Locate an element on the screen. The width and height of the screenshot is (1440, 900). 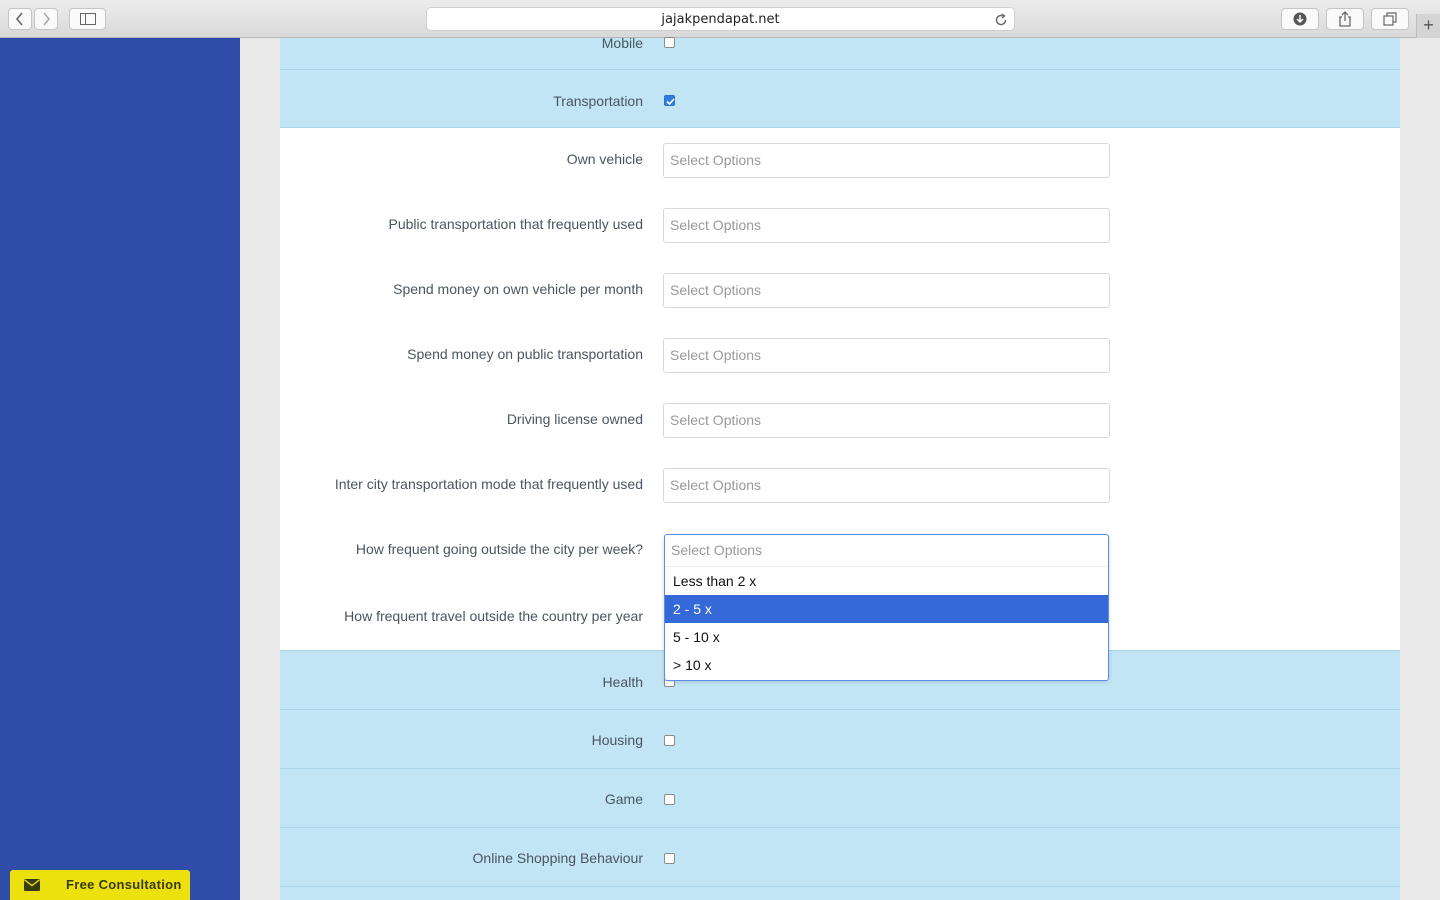
download-icon is located at coordinates (1300, 19).